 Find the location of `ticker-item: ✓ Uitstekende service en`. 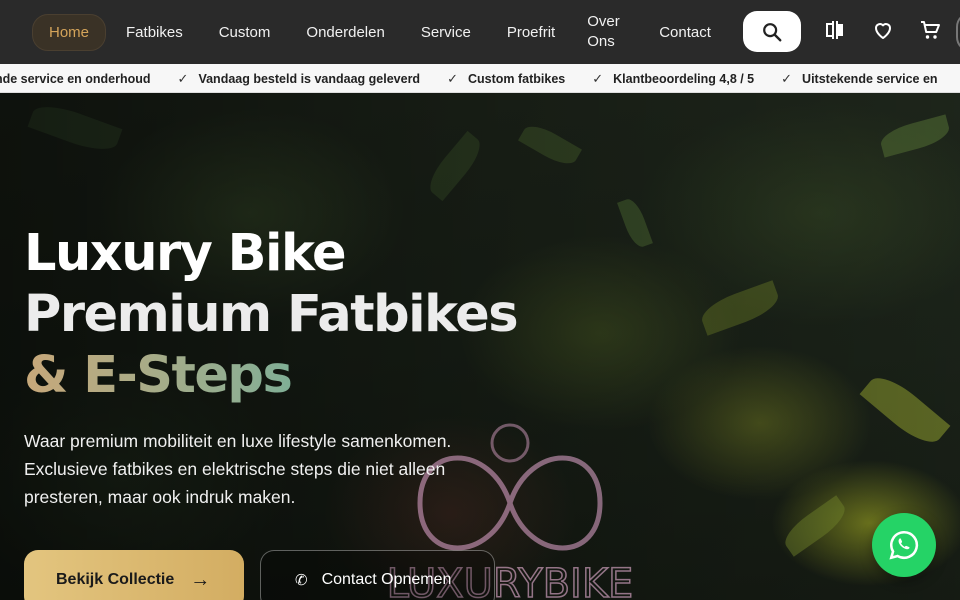

ticker-item: ✓ Uitstekende service en is located at coordinates (859, 79).